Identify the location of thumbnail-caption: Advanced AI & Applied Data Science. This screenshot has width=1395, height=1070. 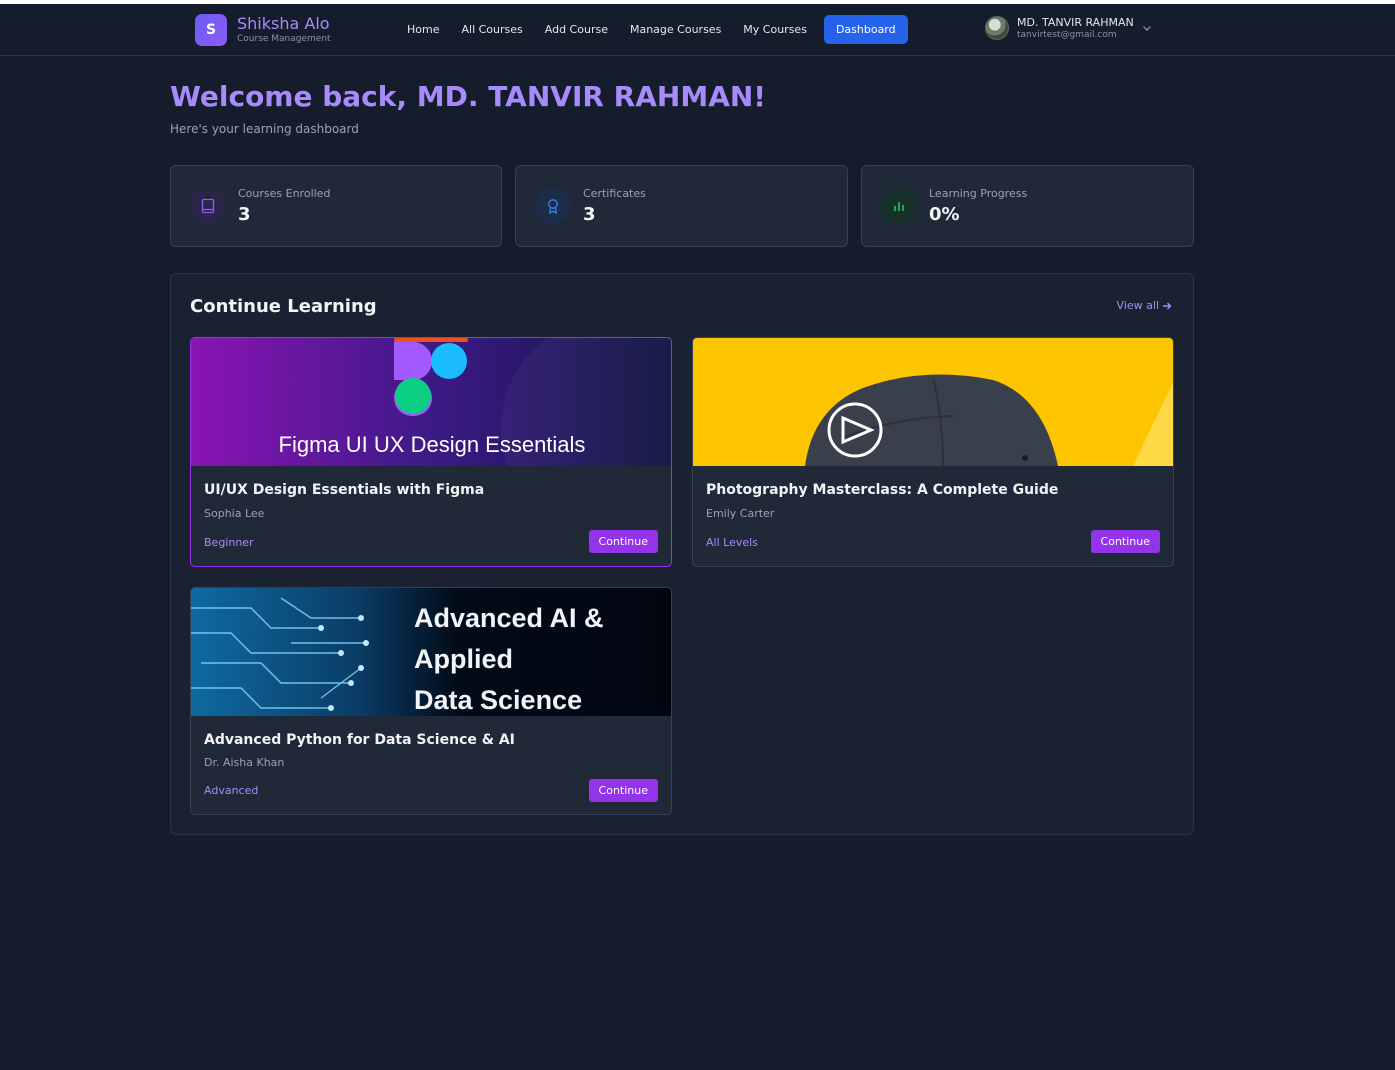
(509, 659).